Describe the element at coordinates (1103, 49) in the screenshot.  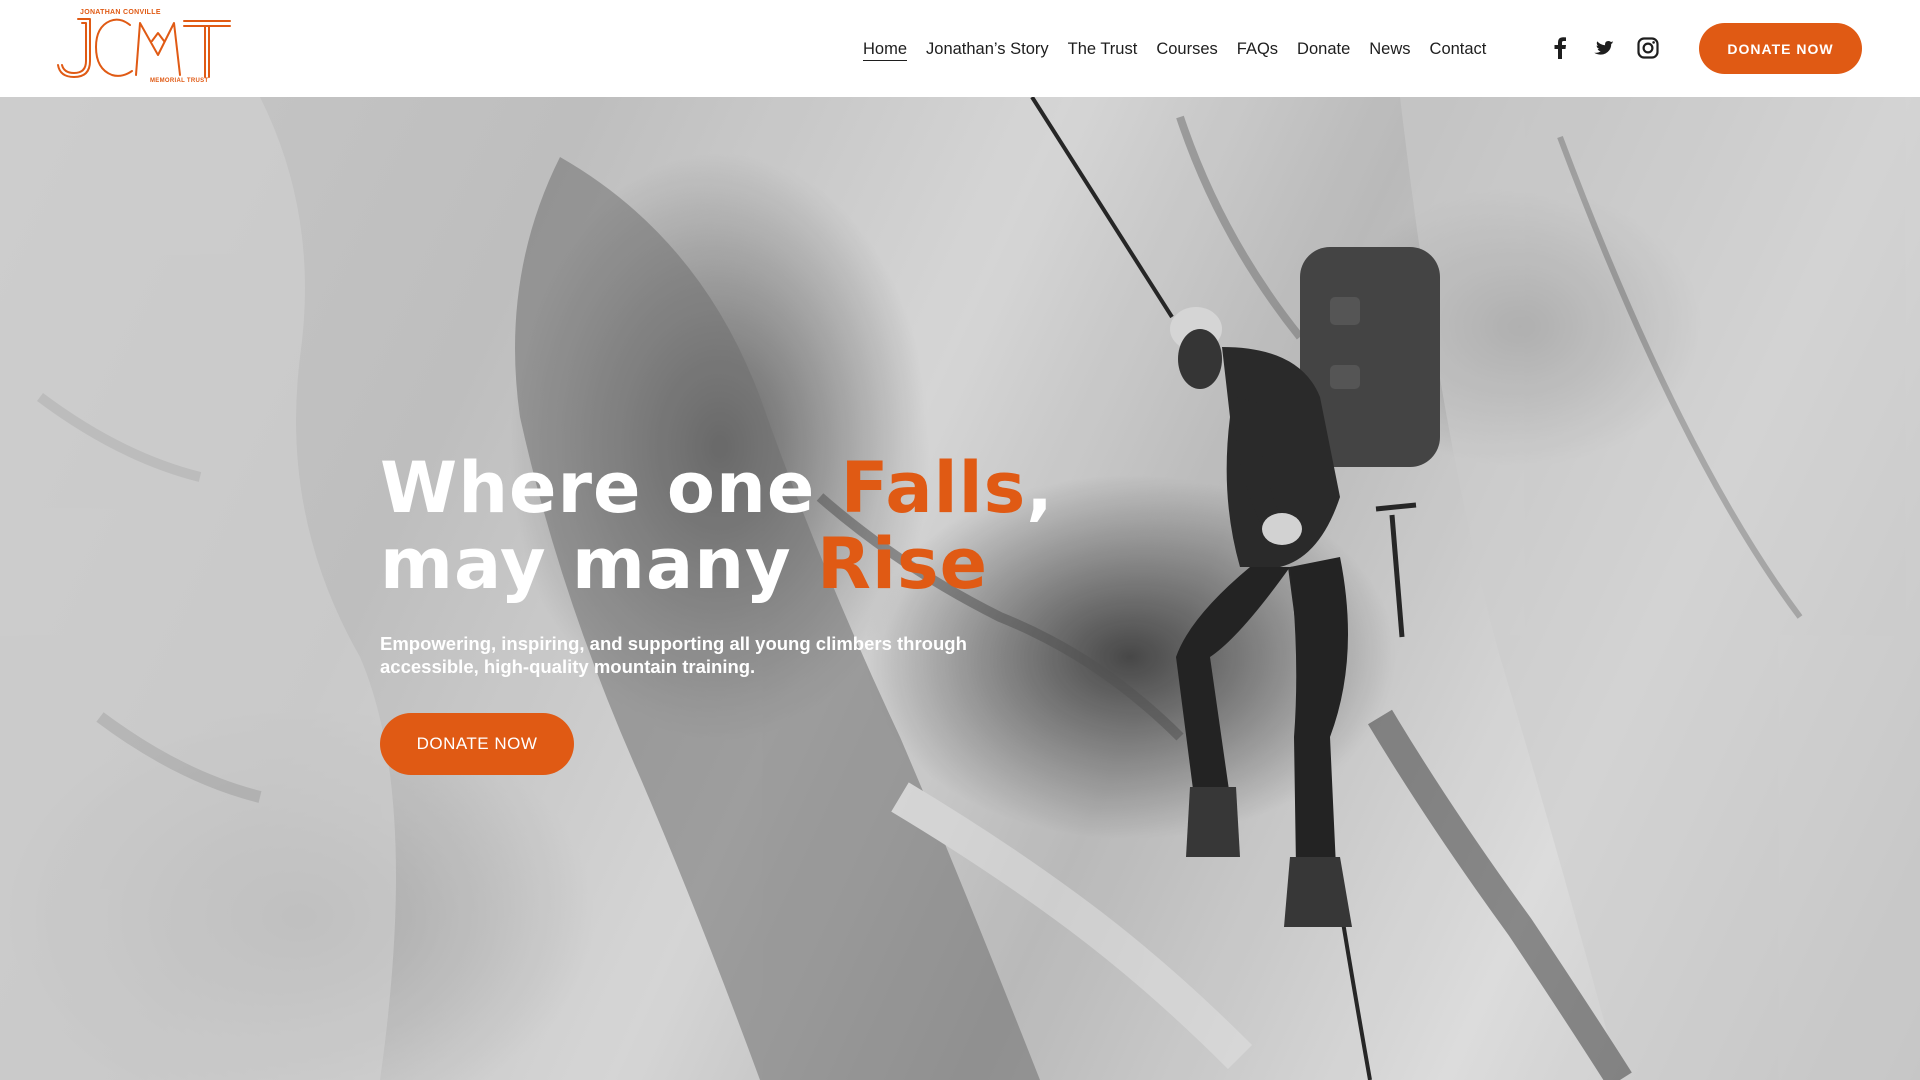
I see `nav-item-the-trust: The Trust` at that location.